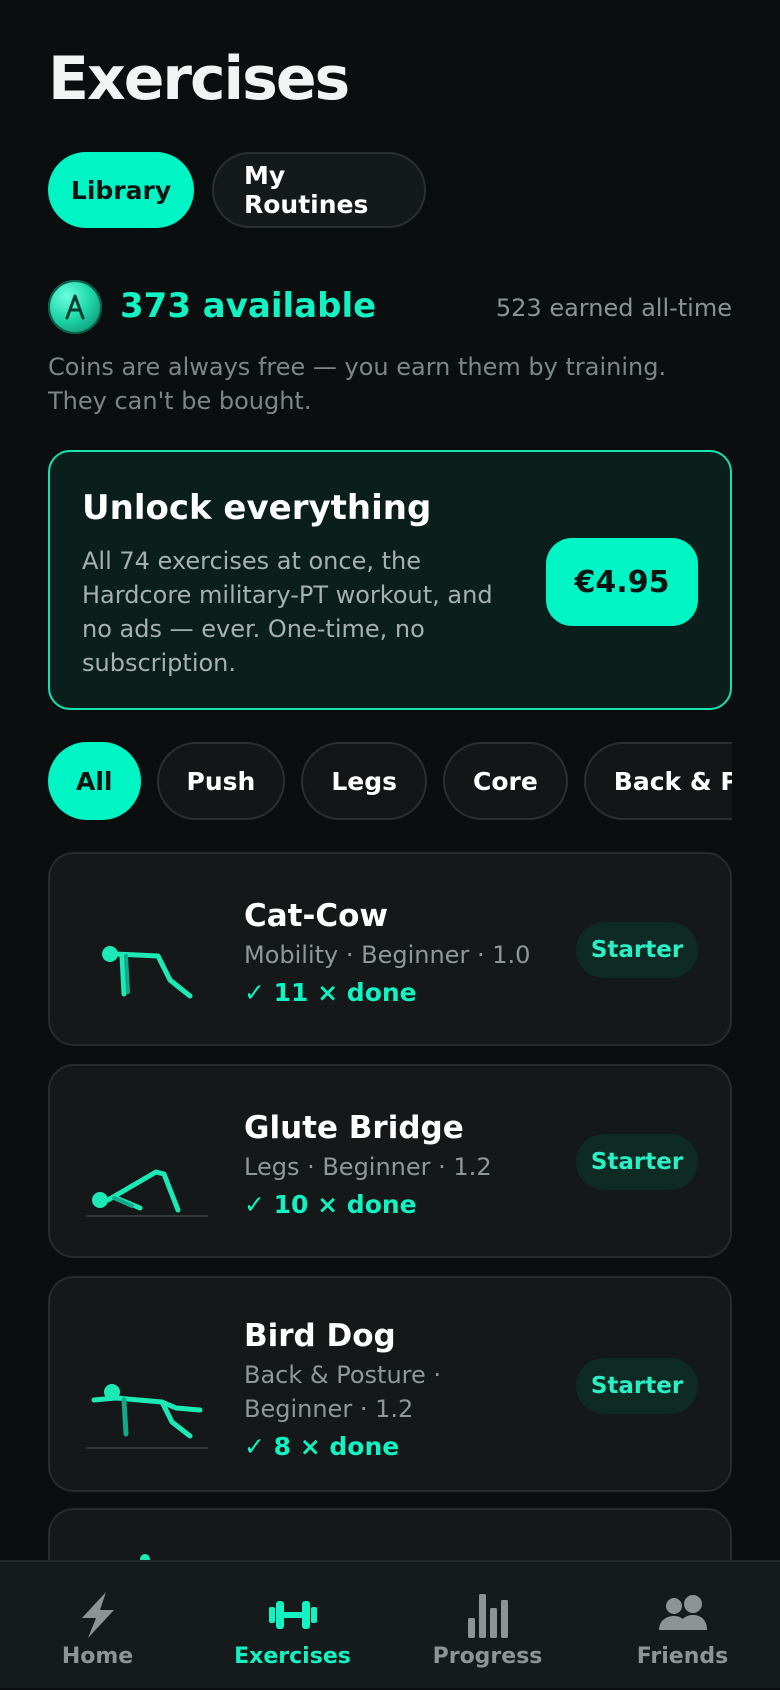 The width and height of the screenshot is (780, 1690). I want to click on exercise-name: Glute Bridge, so click(354, 1128).